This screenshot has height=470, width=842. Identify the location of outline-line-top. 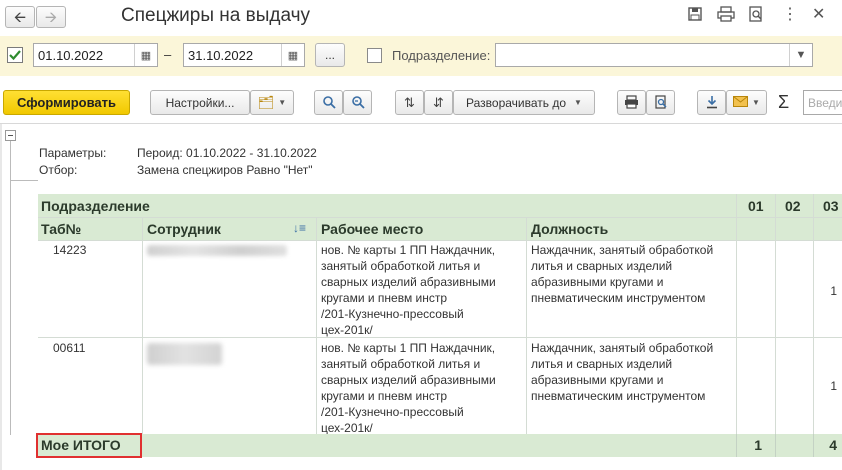
(24, 180).